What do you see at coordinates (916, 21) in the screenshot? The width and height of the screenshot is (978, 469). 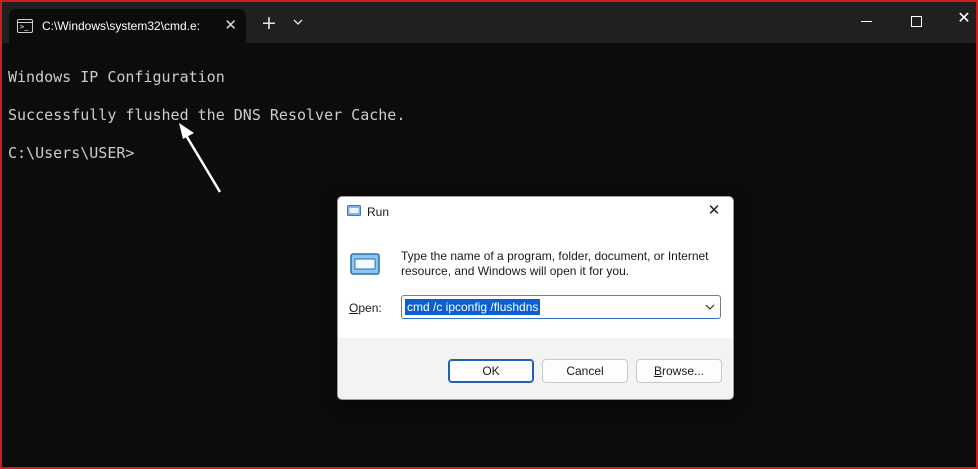 I see `maximize-icon` at bounding box center [916, 21].